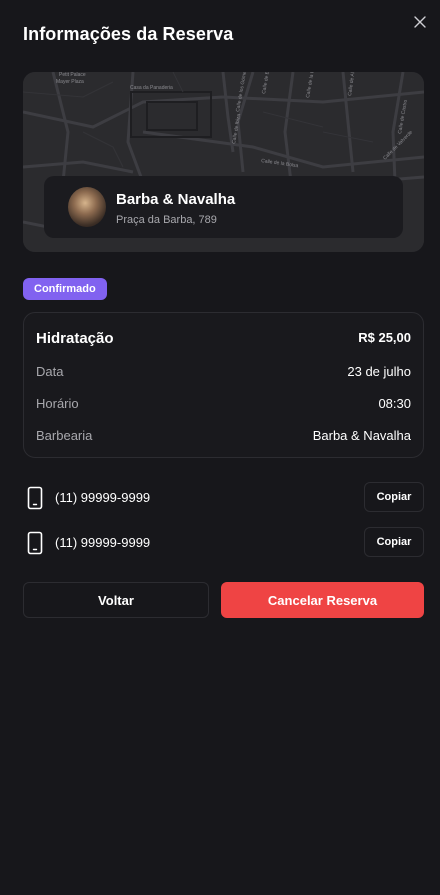 The height and width of the screenshot is (895, 440). Describe the element at coordinates (128, 34) in the screenshot. I see `sheet-title: Informações da Reserva` at that location.